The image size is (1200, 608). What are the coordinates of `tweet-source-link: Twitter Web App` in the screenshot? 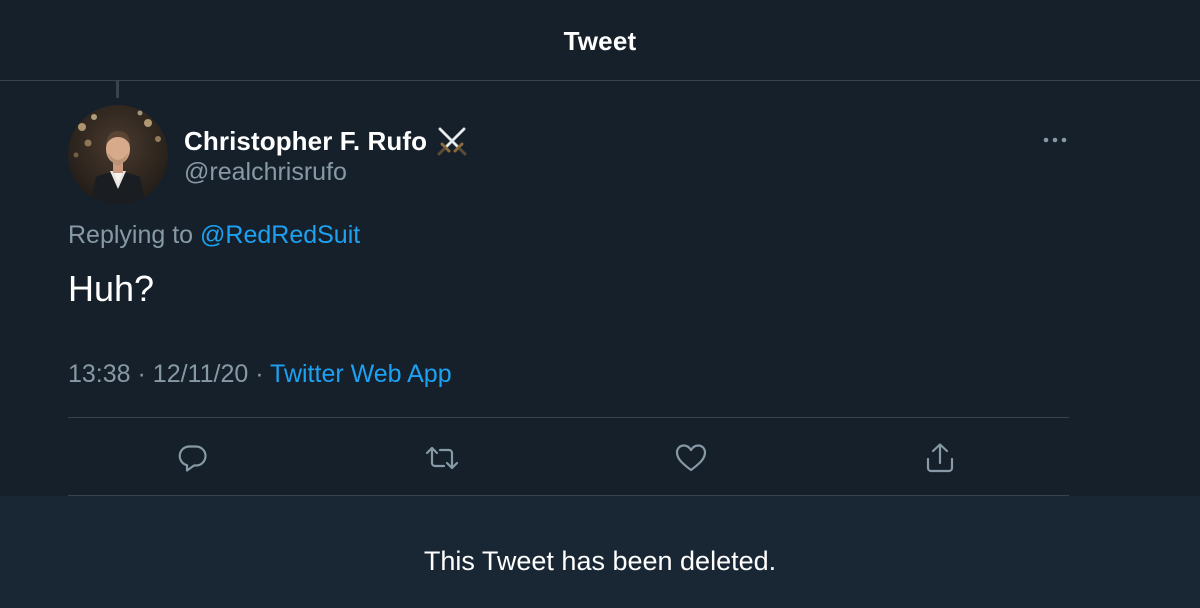 It's located at (361, 374).